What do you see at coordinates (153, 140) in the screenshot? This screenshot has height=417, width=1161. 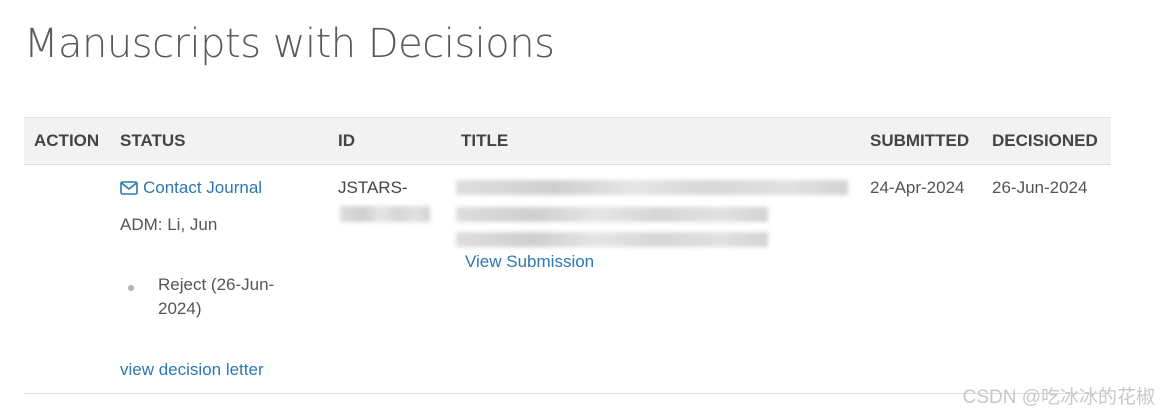 I see `column-header-status: STATUS` at bounding box center [153, 140].